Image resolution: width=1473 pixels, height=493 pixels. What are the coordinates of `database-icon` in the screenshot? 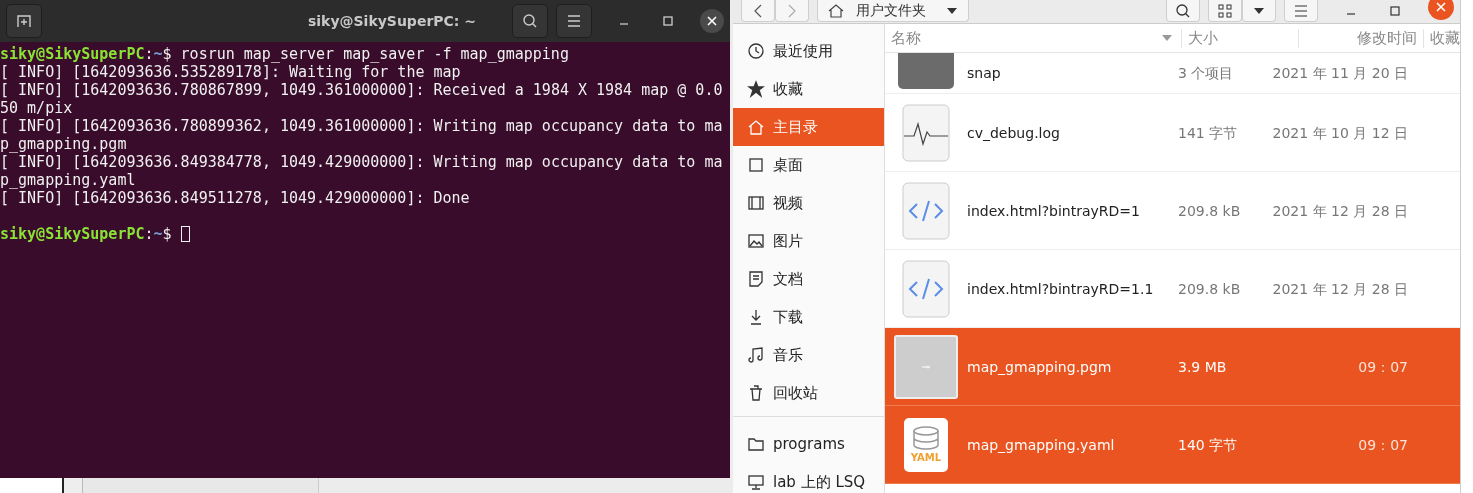 It's located at (926, 438).